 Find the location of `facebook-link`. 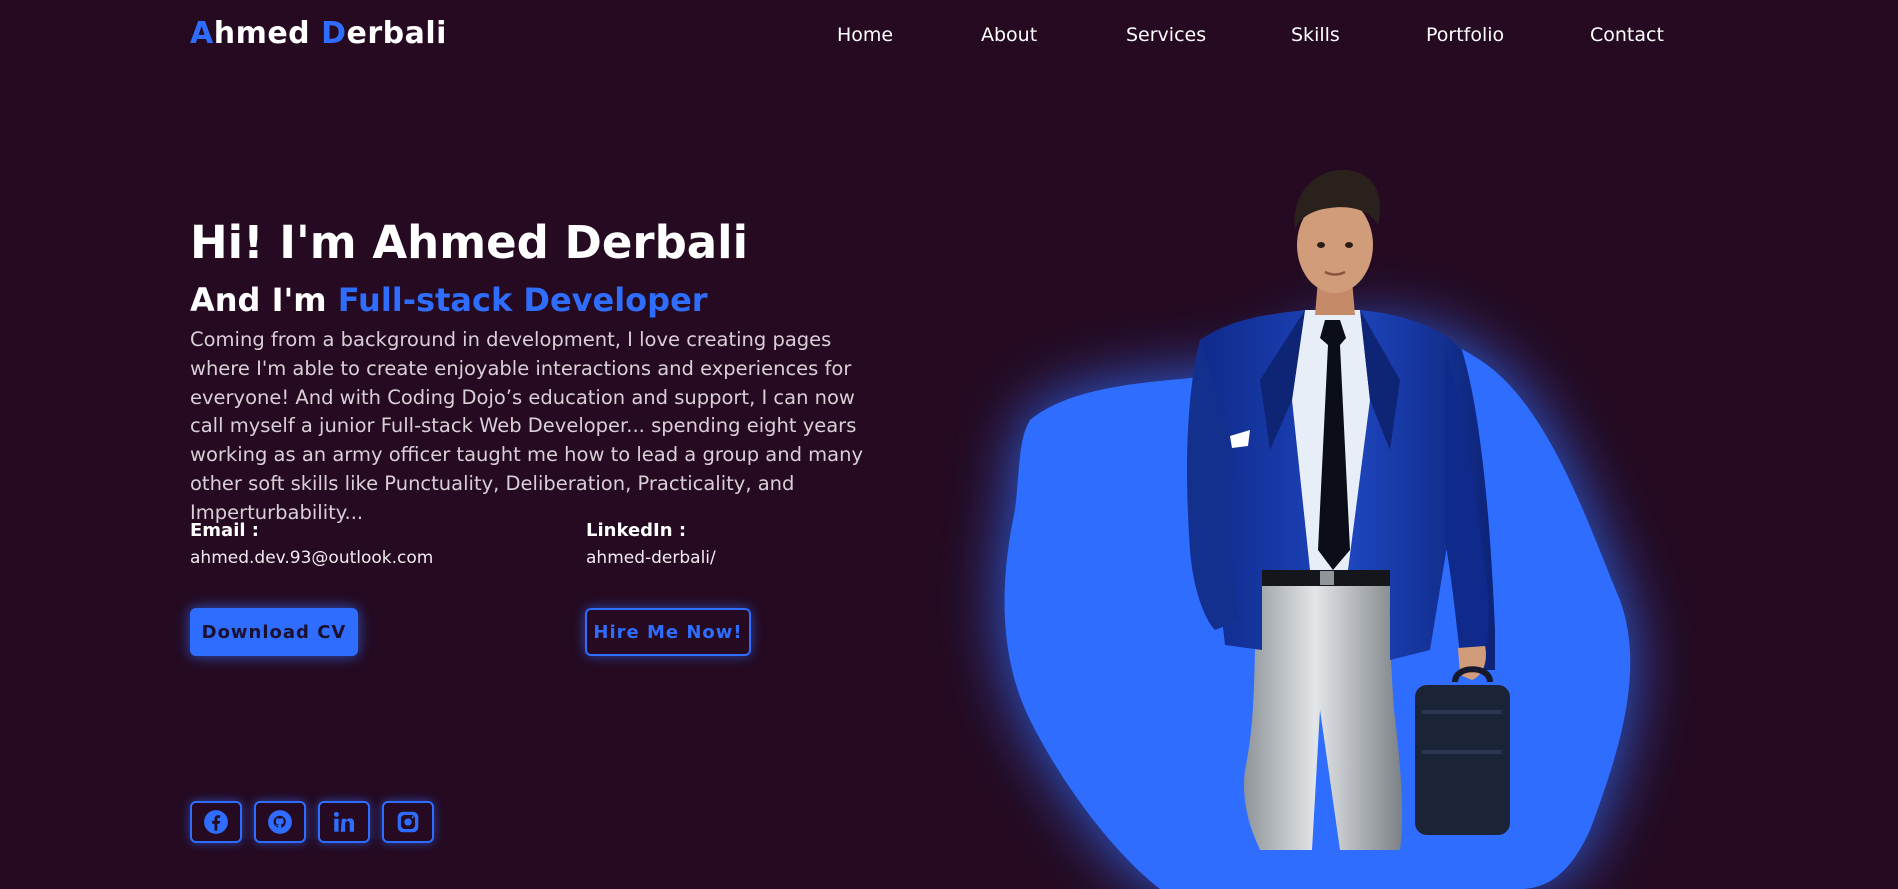

facebook-link is located at coordinates (216, 822).